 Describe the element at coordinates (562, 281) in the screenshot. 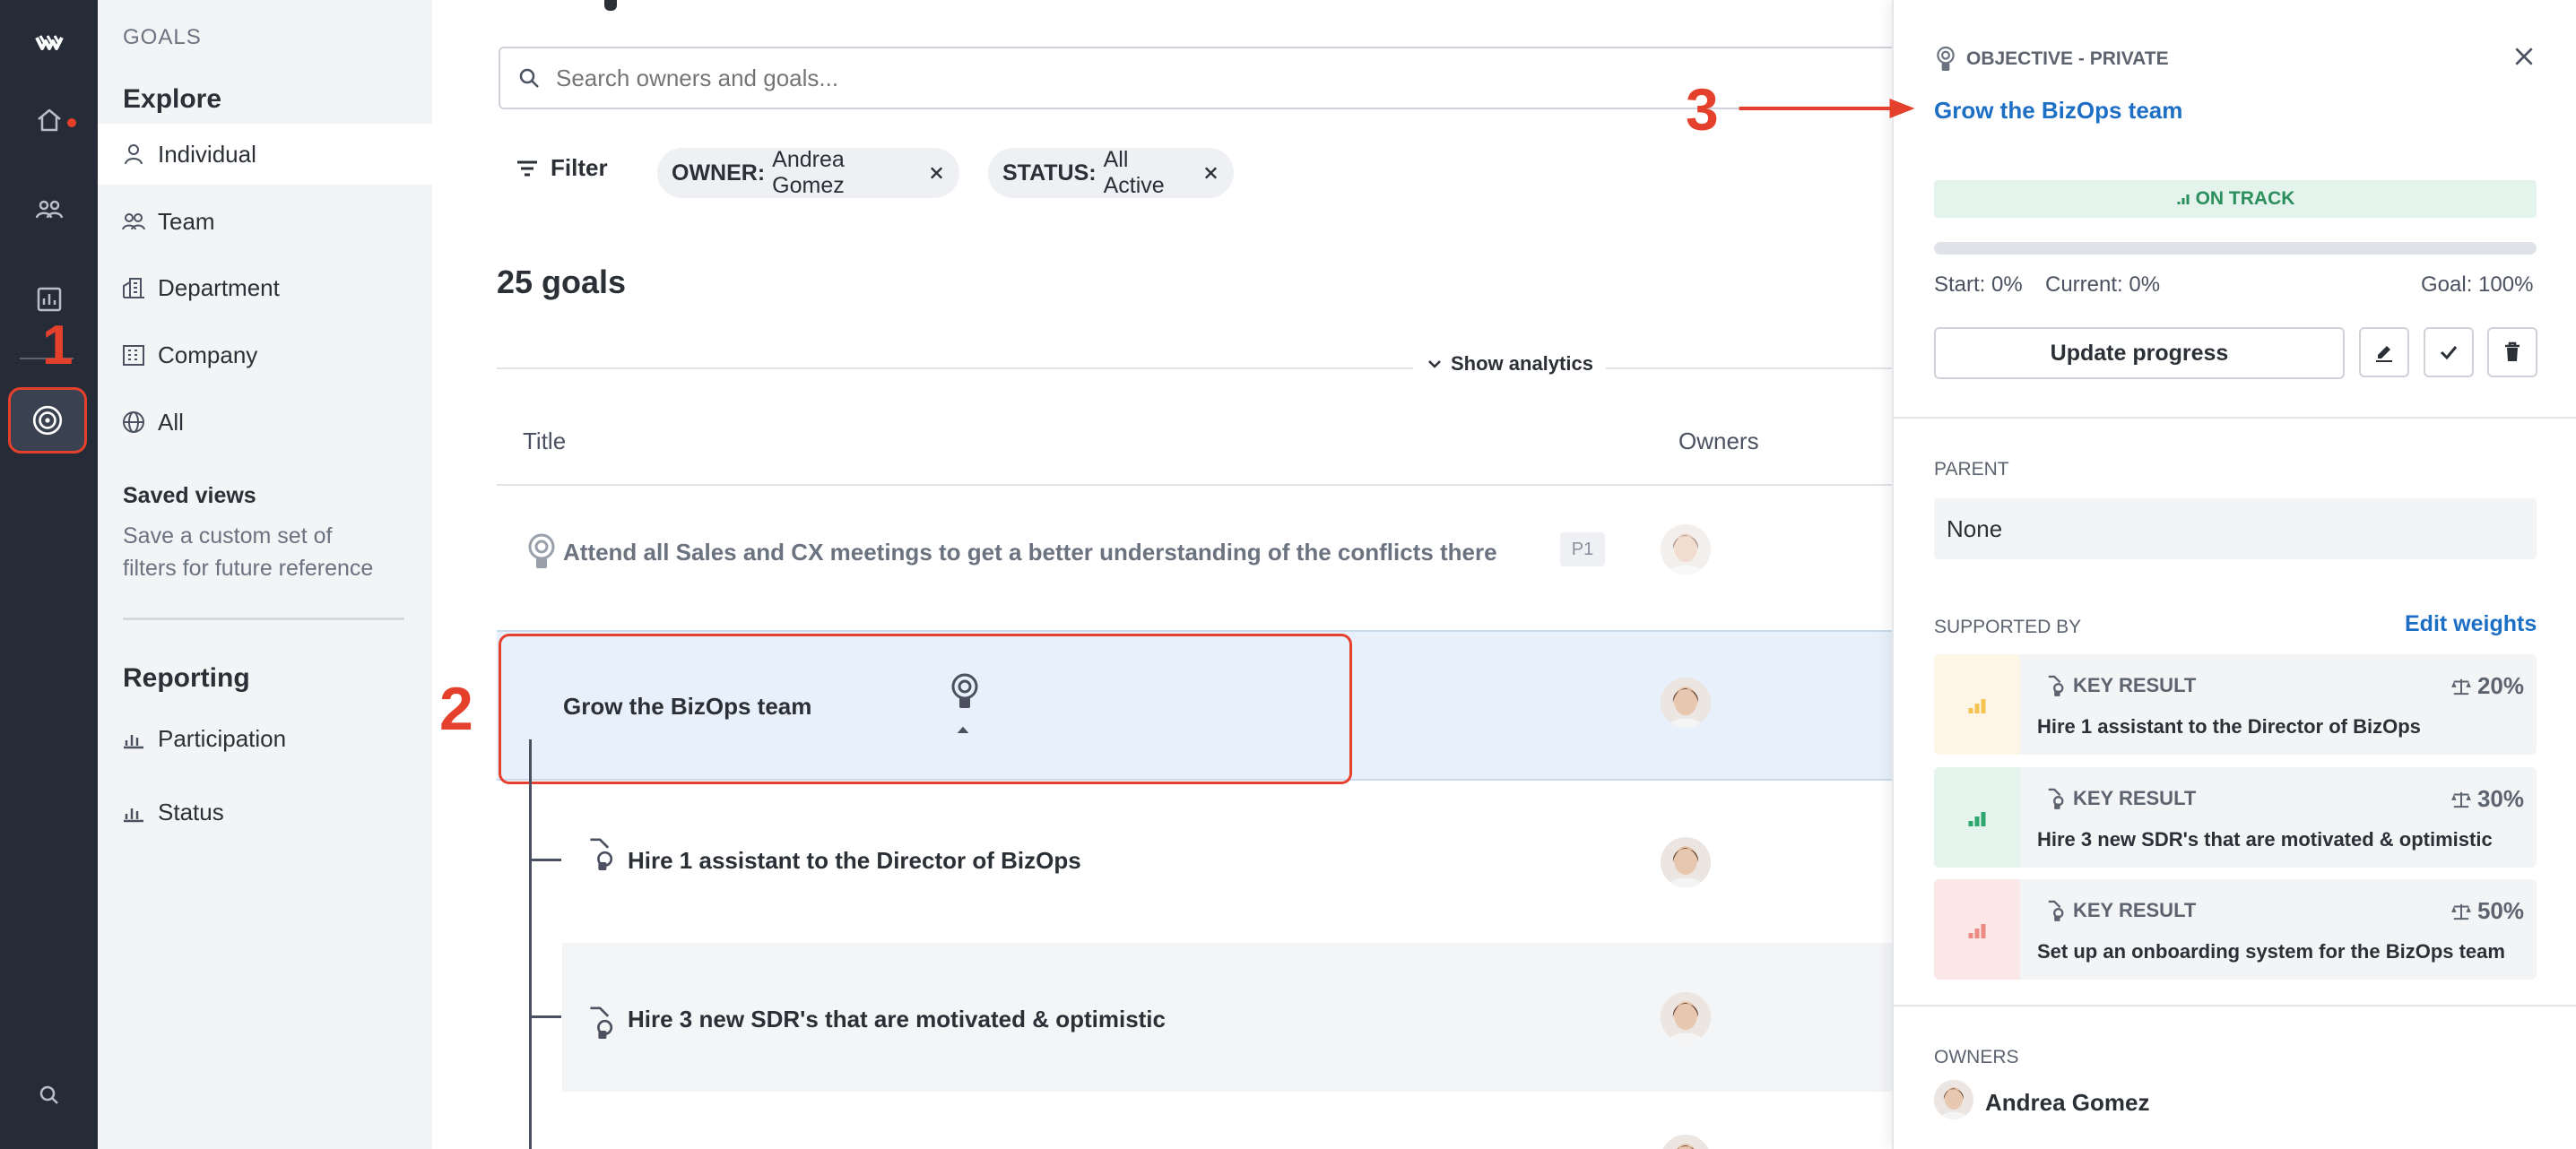

I see `goal-count: 25 goals` at that location.